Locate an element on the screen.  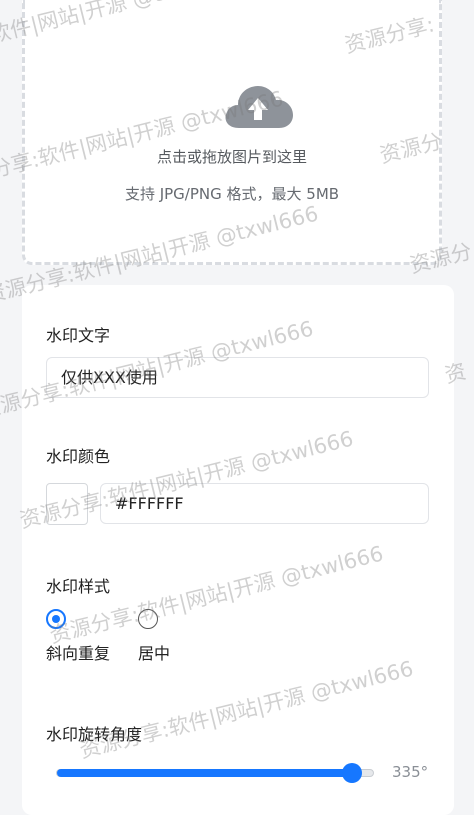
rotation-slider-thumb is located at coordinates (351, 773).